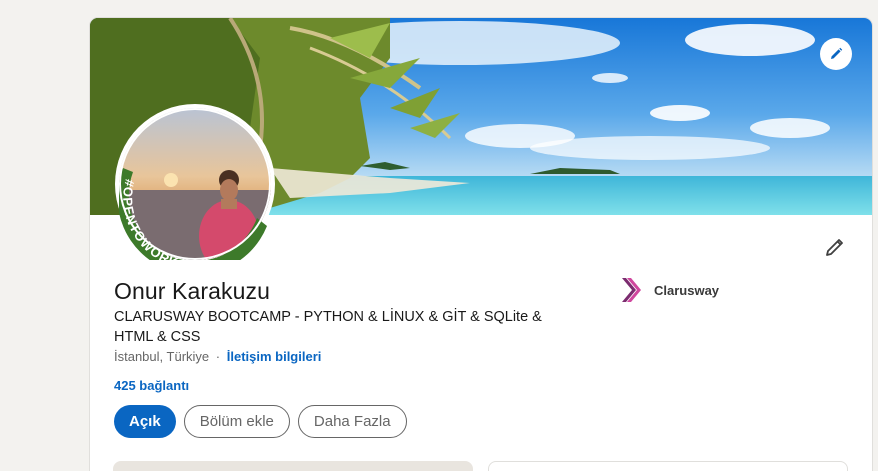 Image resolution: width=878 pixels, height=471 pixels. Describe the element at coordinates (151, 385) in the screenshot. I see `connections-link: 425 bağlantı` at that location.